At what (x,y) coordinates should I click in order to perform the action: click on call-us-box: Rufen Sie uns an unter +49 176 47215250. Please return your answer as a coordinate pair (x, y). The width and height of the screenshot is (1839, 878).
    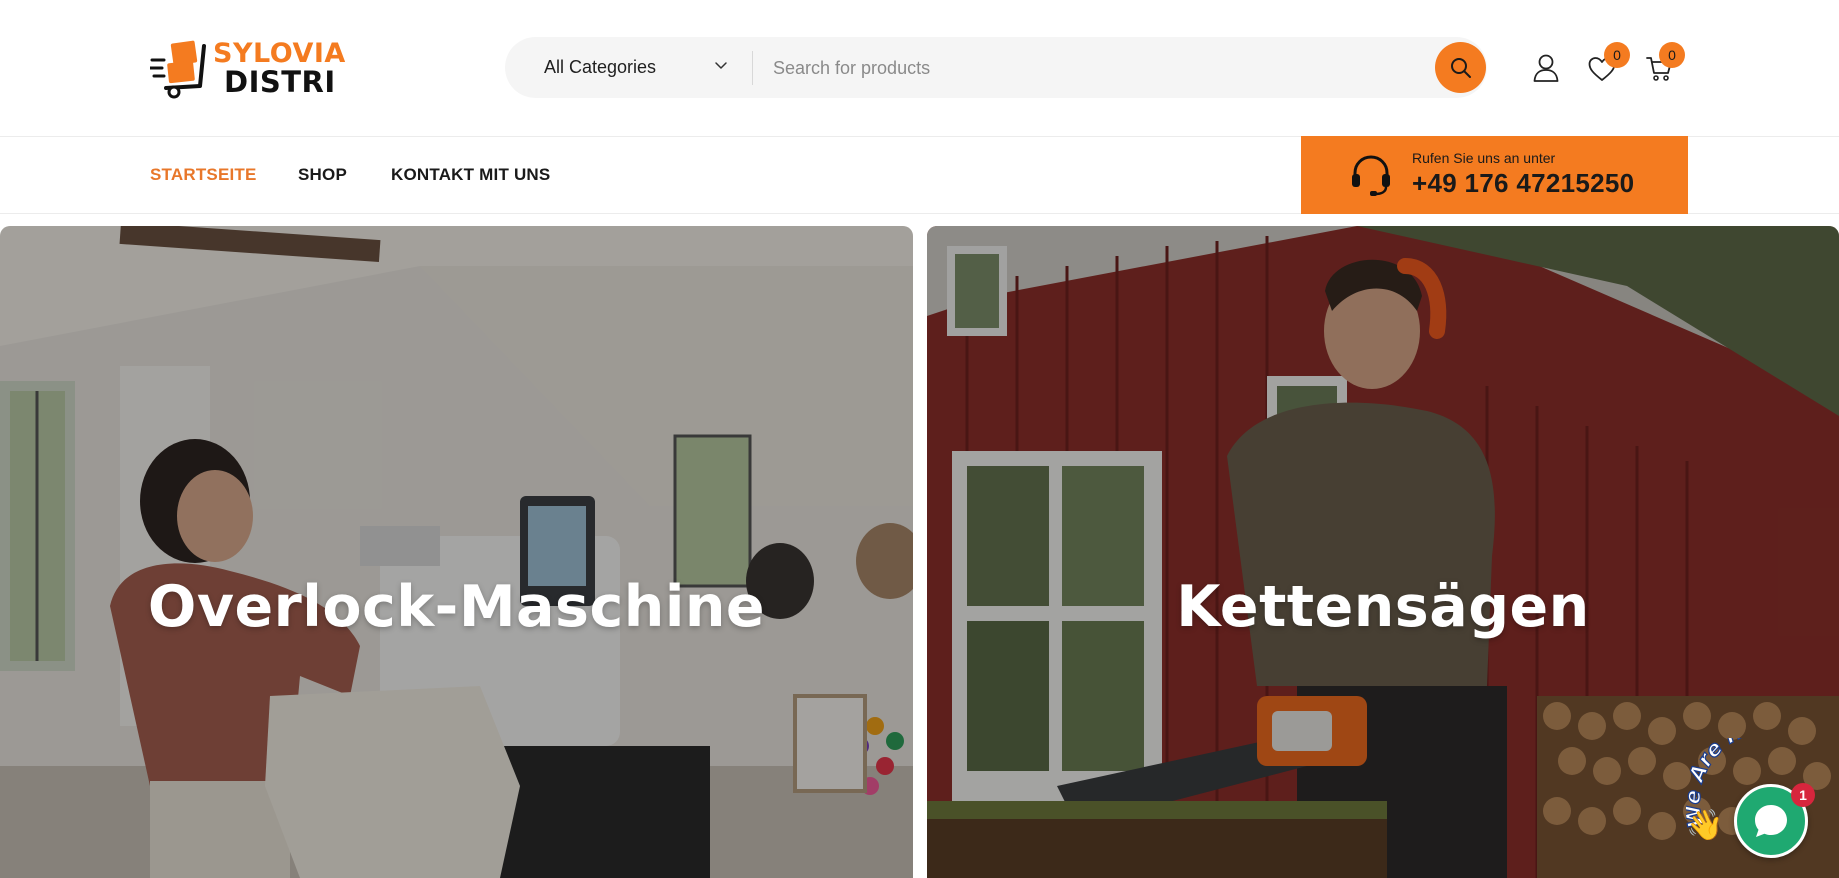
    Looking at the image, I should click on (1494, 175).